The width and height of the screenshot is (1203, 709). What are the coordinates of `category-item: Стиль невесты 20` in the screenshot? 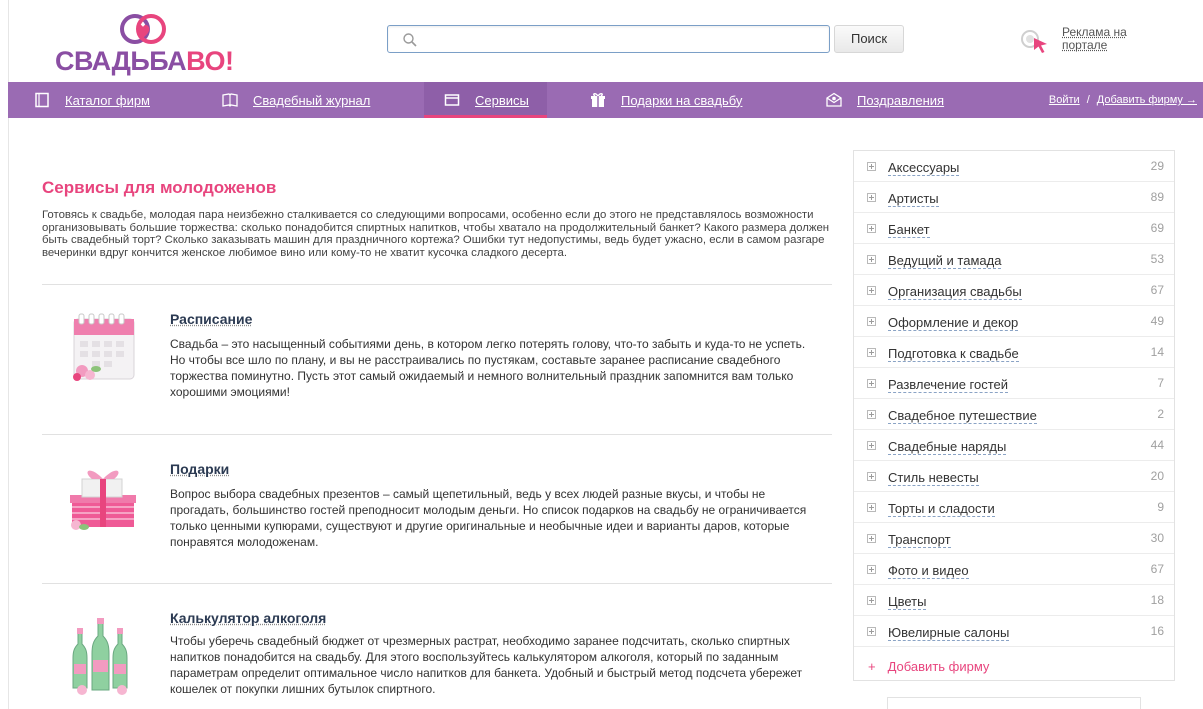 It's located at (1014, 476).